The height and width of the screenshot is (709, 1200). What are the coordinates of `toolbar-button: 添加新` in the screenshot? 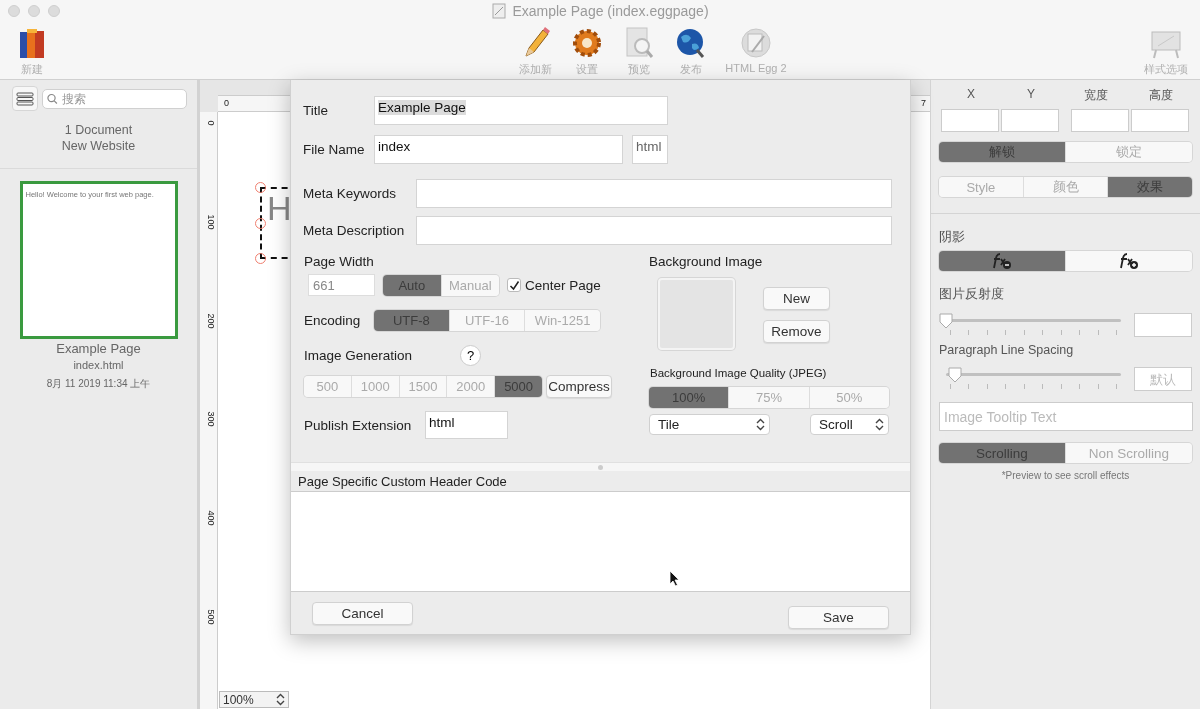 It's located at (535, 51).